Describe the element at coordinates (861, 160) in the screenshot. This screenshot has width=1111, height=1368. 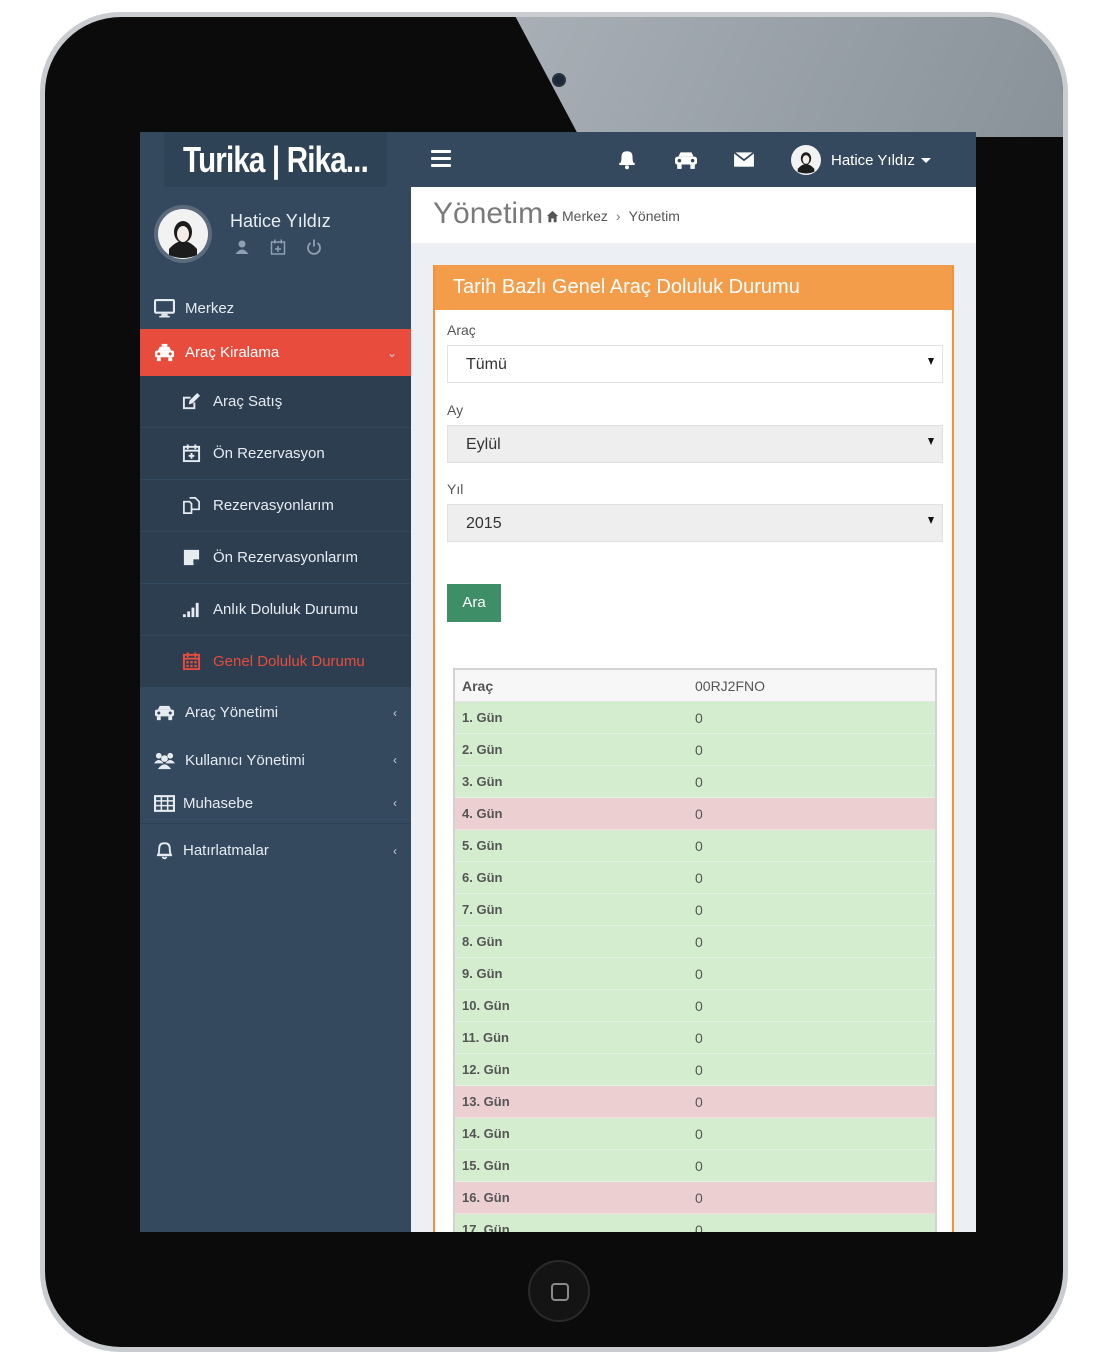
I see `user-menu: Hatice Yıldız` at that location.